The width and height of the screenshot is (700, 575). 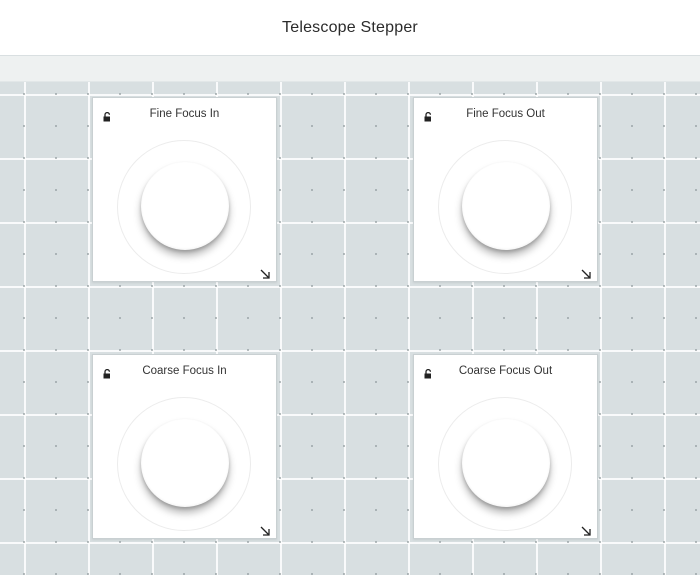 I want to click on widget-fine-focus-out: Fine Focus Out, so click(x=505, y=189).